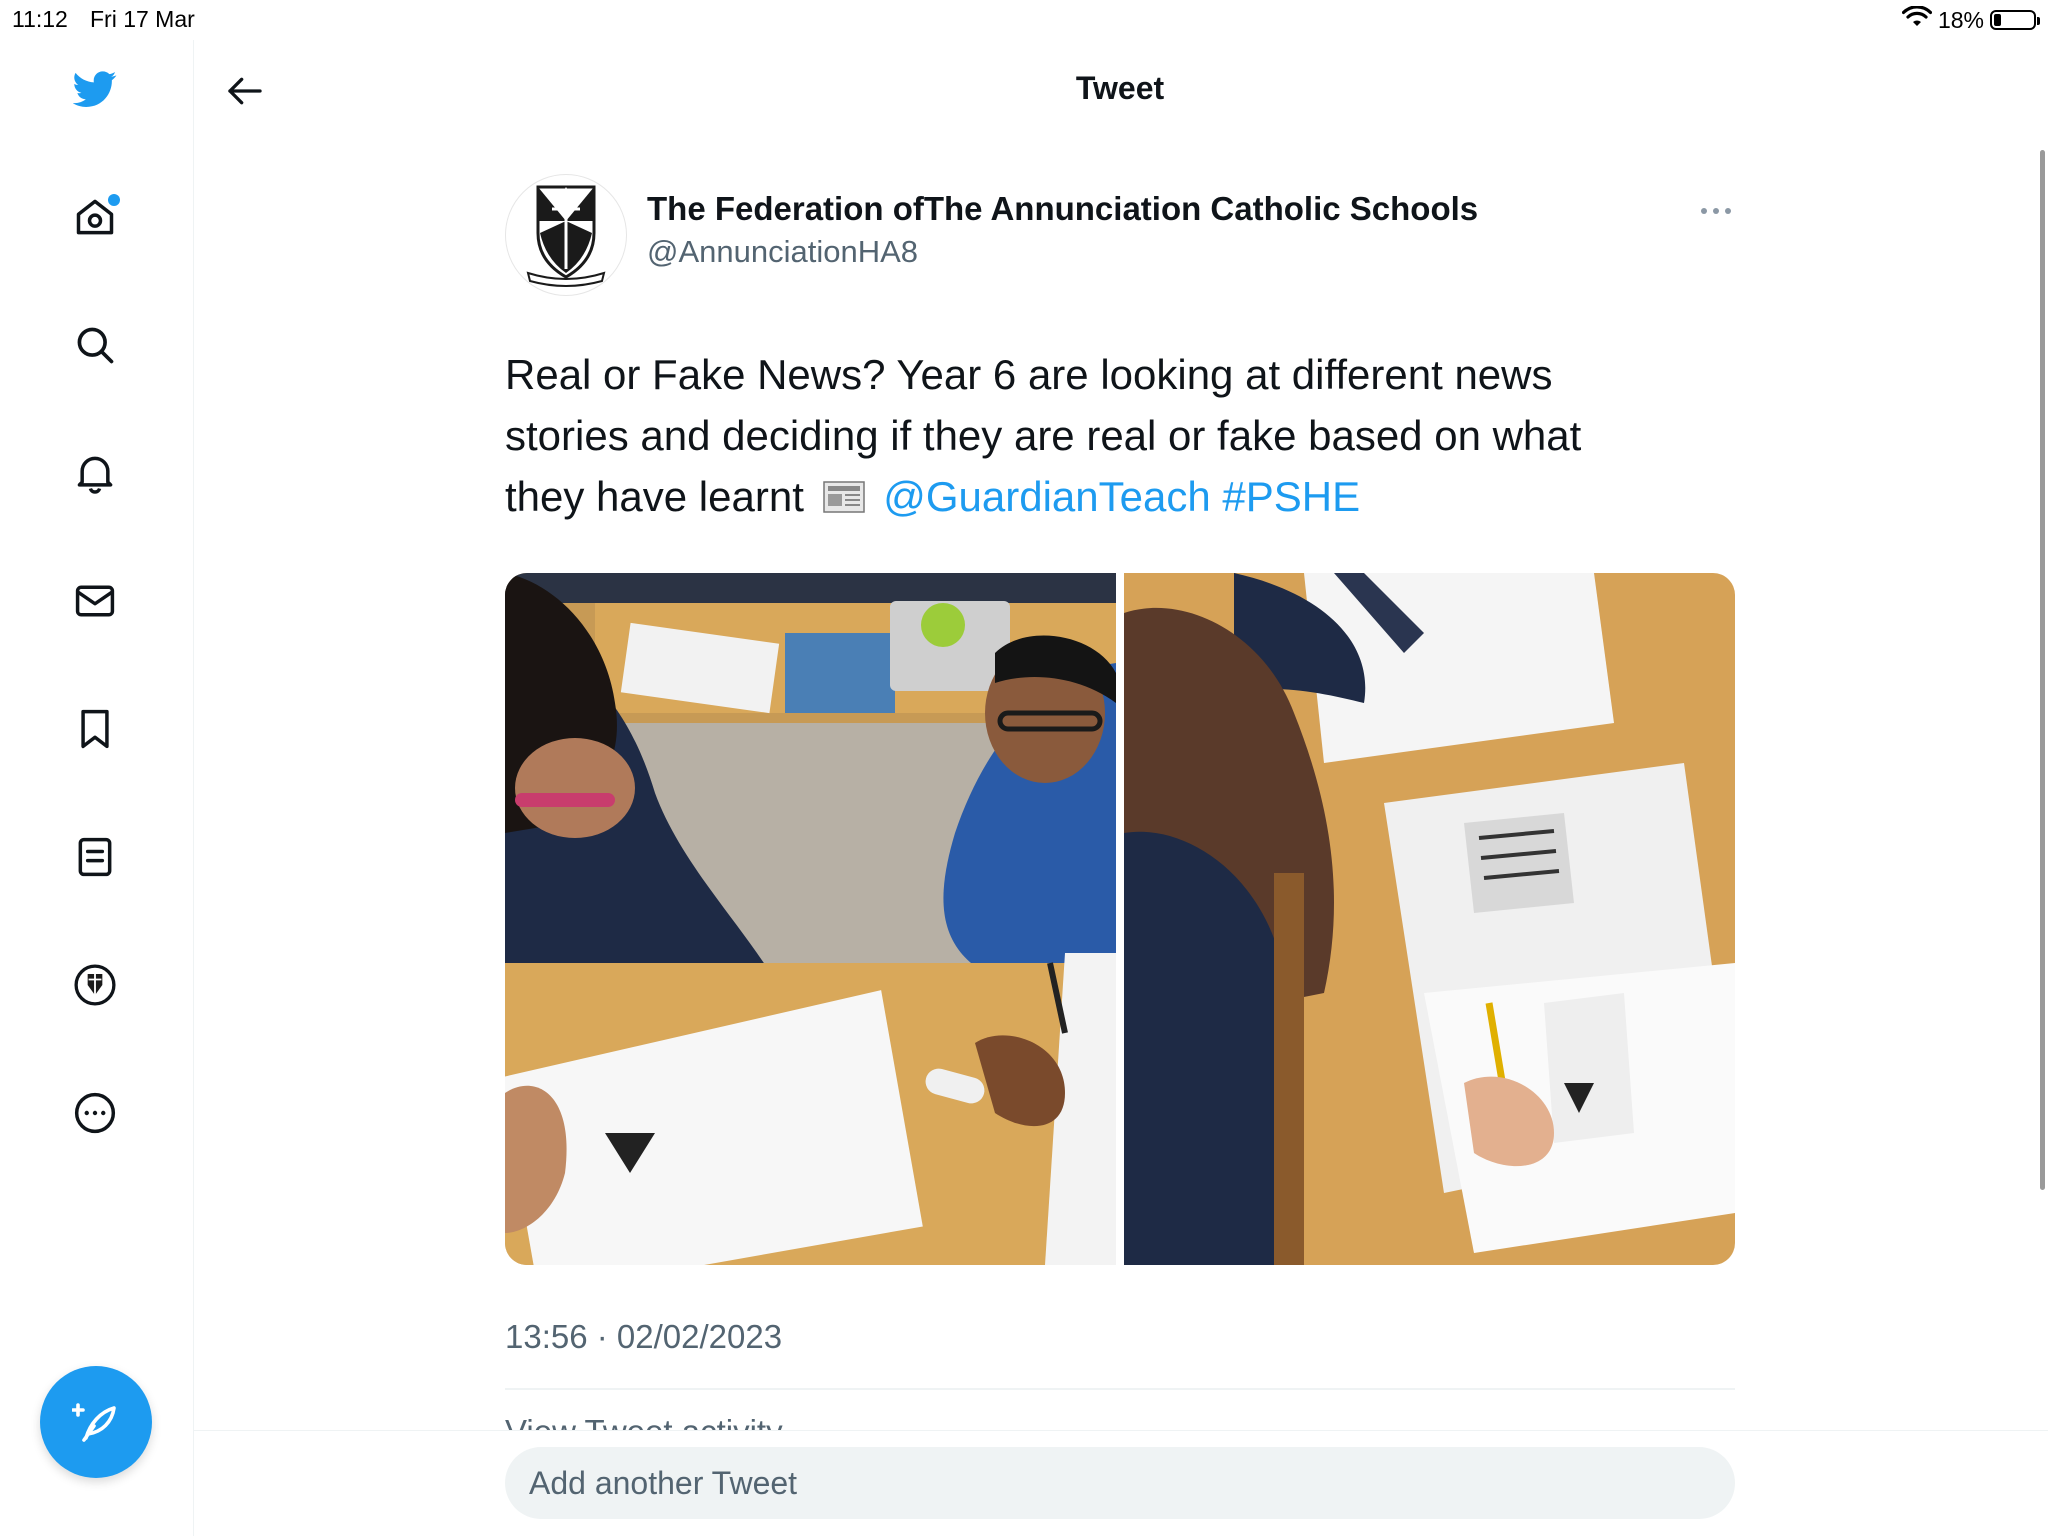 The image size is (2048, 1536). Describe the element at coordinates (142, 19) in the screenshot. I see `status-date: Fri 17 Mar` at that location.